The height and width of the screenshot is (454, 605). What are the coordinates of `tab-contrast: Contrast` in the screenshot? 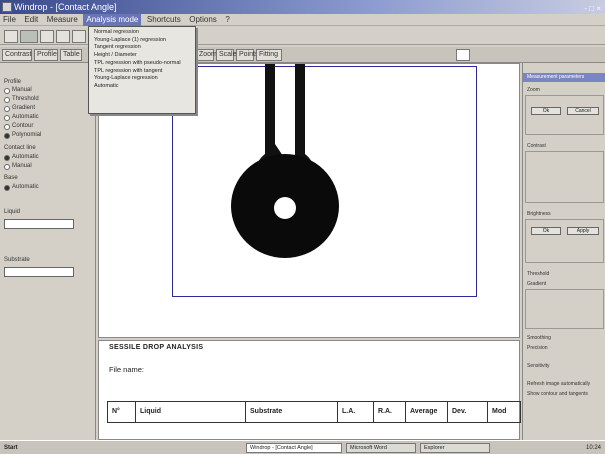 It's located at (17, 55).